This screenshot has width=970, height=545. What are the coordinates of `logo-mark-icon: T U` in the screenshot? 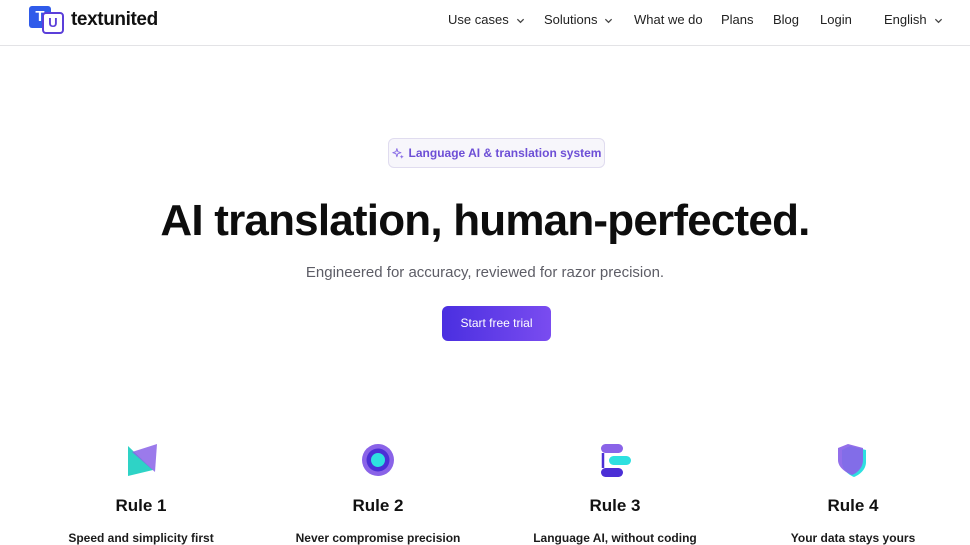 It's located at (47, 20).